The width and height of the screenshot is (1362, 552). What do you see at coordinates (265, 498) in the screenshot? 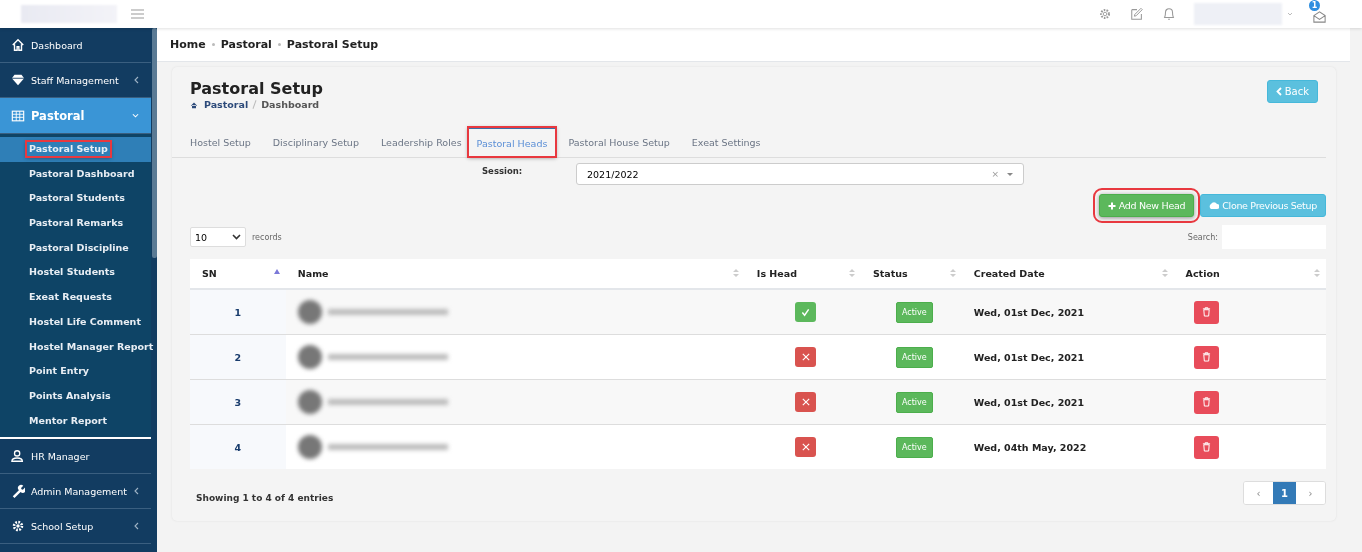
I see `entries-info: Showing 1 to 4 of 4 entries` at bounding box center [265, 498].